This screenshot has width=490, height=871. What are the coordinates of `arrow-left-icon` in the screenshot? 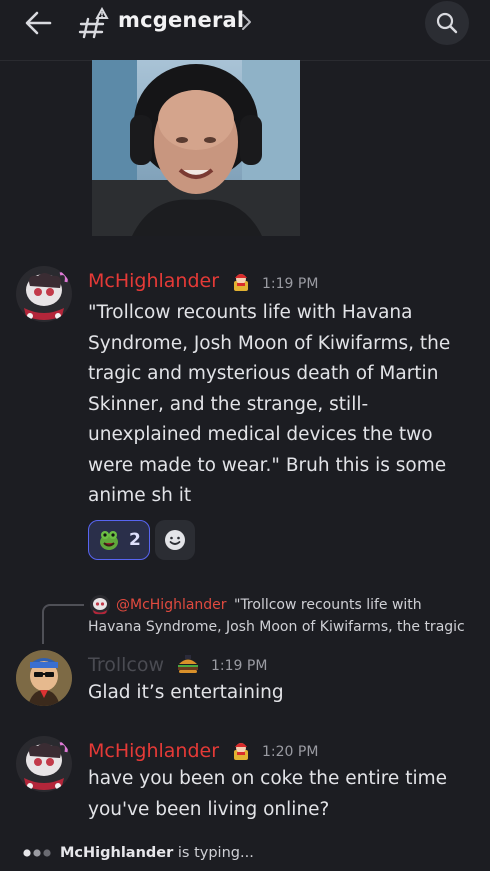 It's located at (38, 23).